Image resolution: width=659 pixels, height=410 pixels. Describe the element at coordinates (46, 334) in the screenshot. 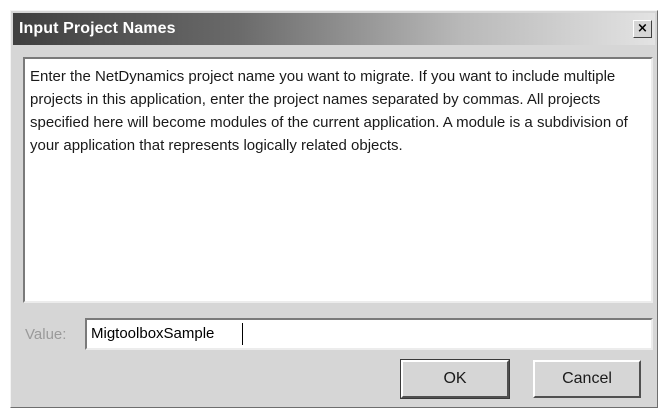

I see `value-label: Value:` at that location.